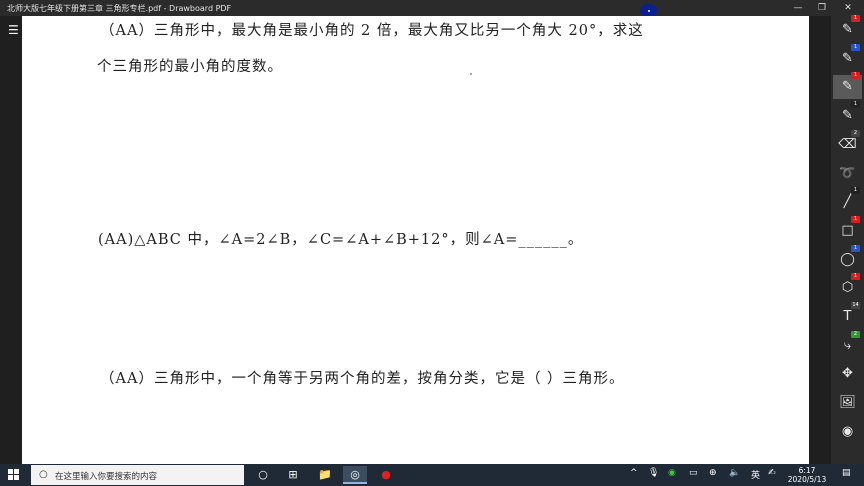 Image resolution: width=864 pixels, height=486 pixels. I want to click on windows-start-icon, so click(14, 475).